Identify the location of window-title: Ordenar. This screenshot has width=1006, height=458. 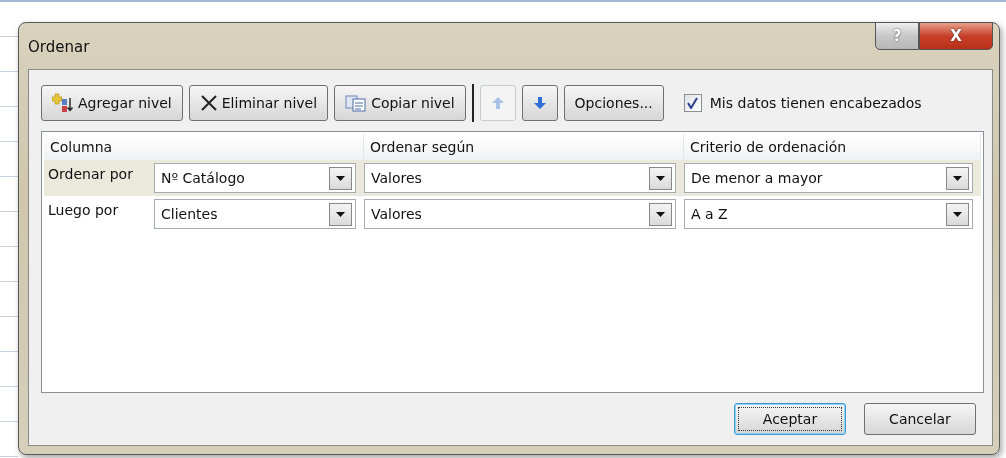
(59, 47).